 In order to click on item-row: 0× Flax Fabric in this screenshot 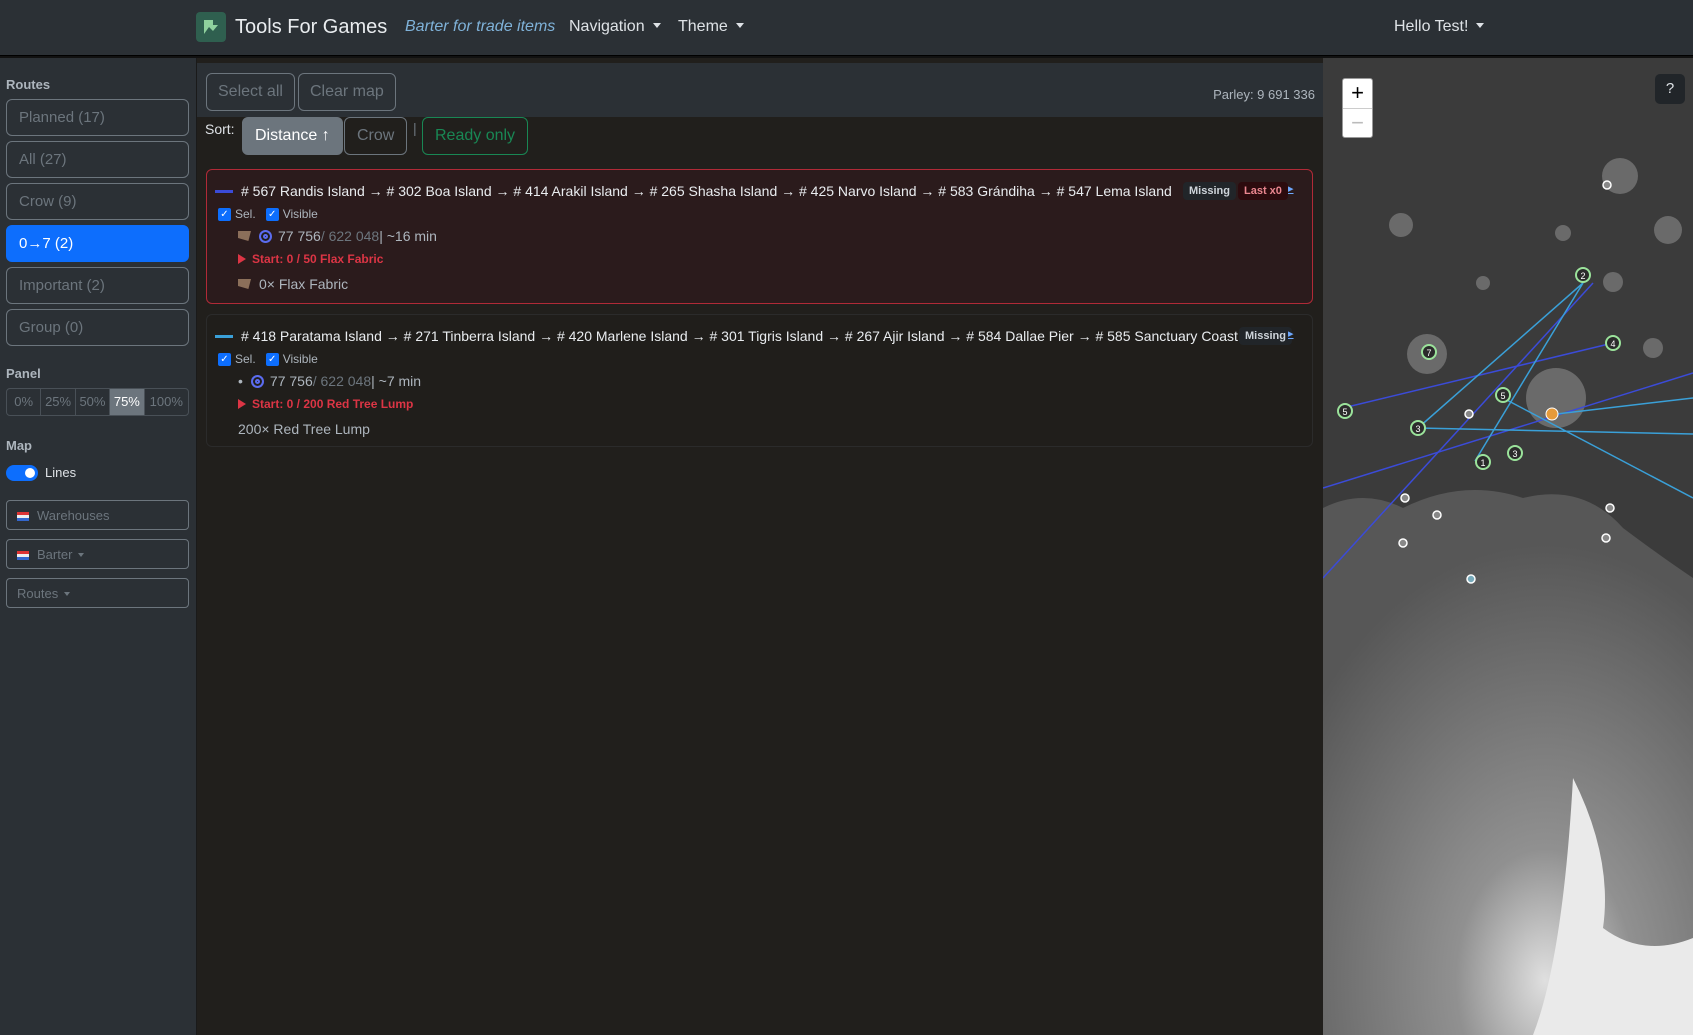, I will do `click(293, 284)`.